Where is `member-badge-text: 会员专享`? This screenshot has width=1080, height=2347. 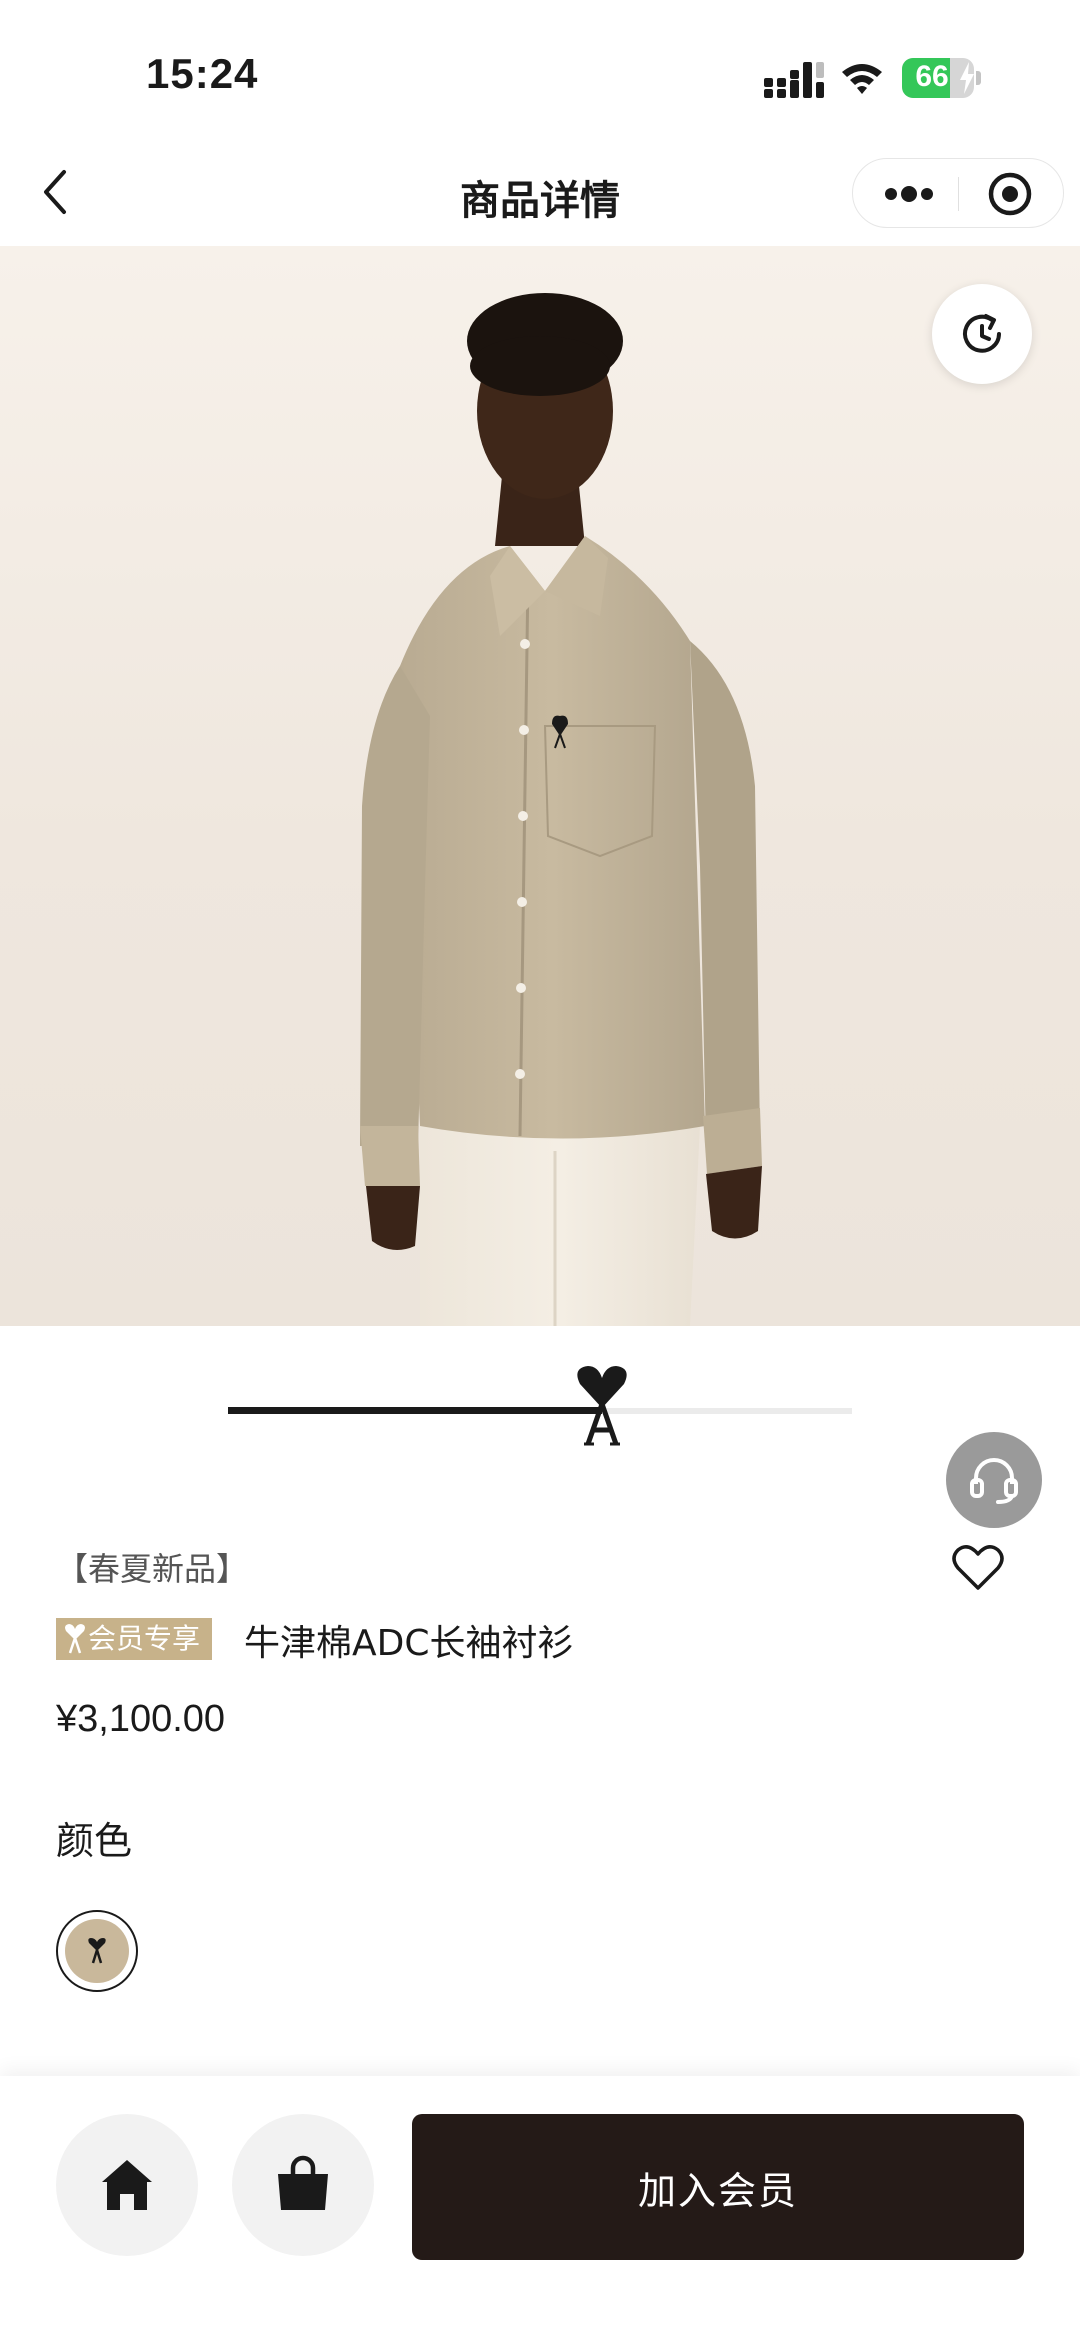
member-badge-text: 会员专享 is located at coordinates (144, 1638).